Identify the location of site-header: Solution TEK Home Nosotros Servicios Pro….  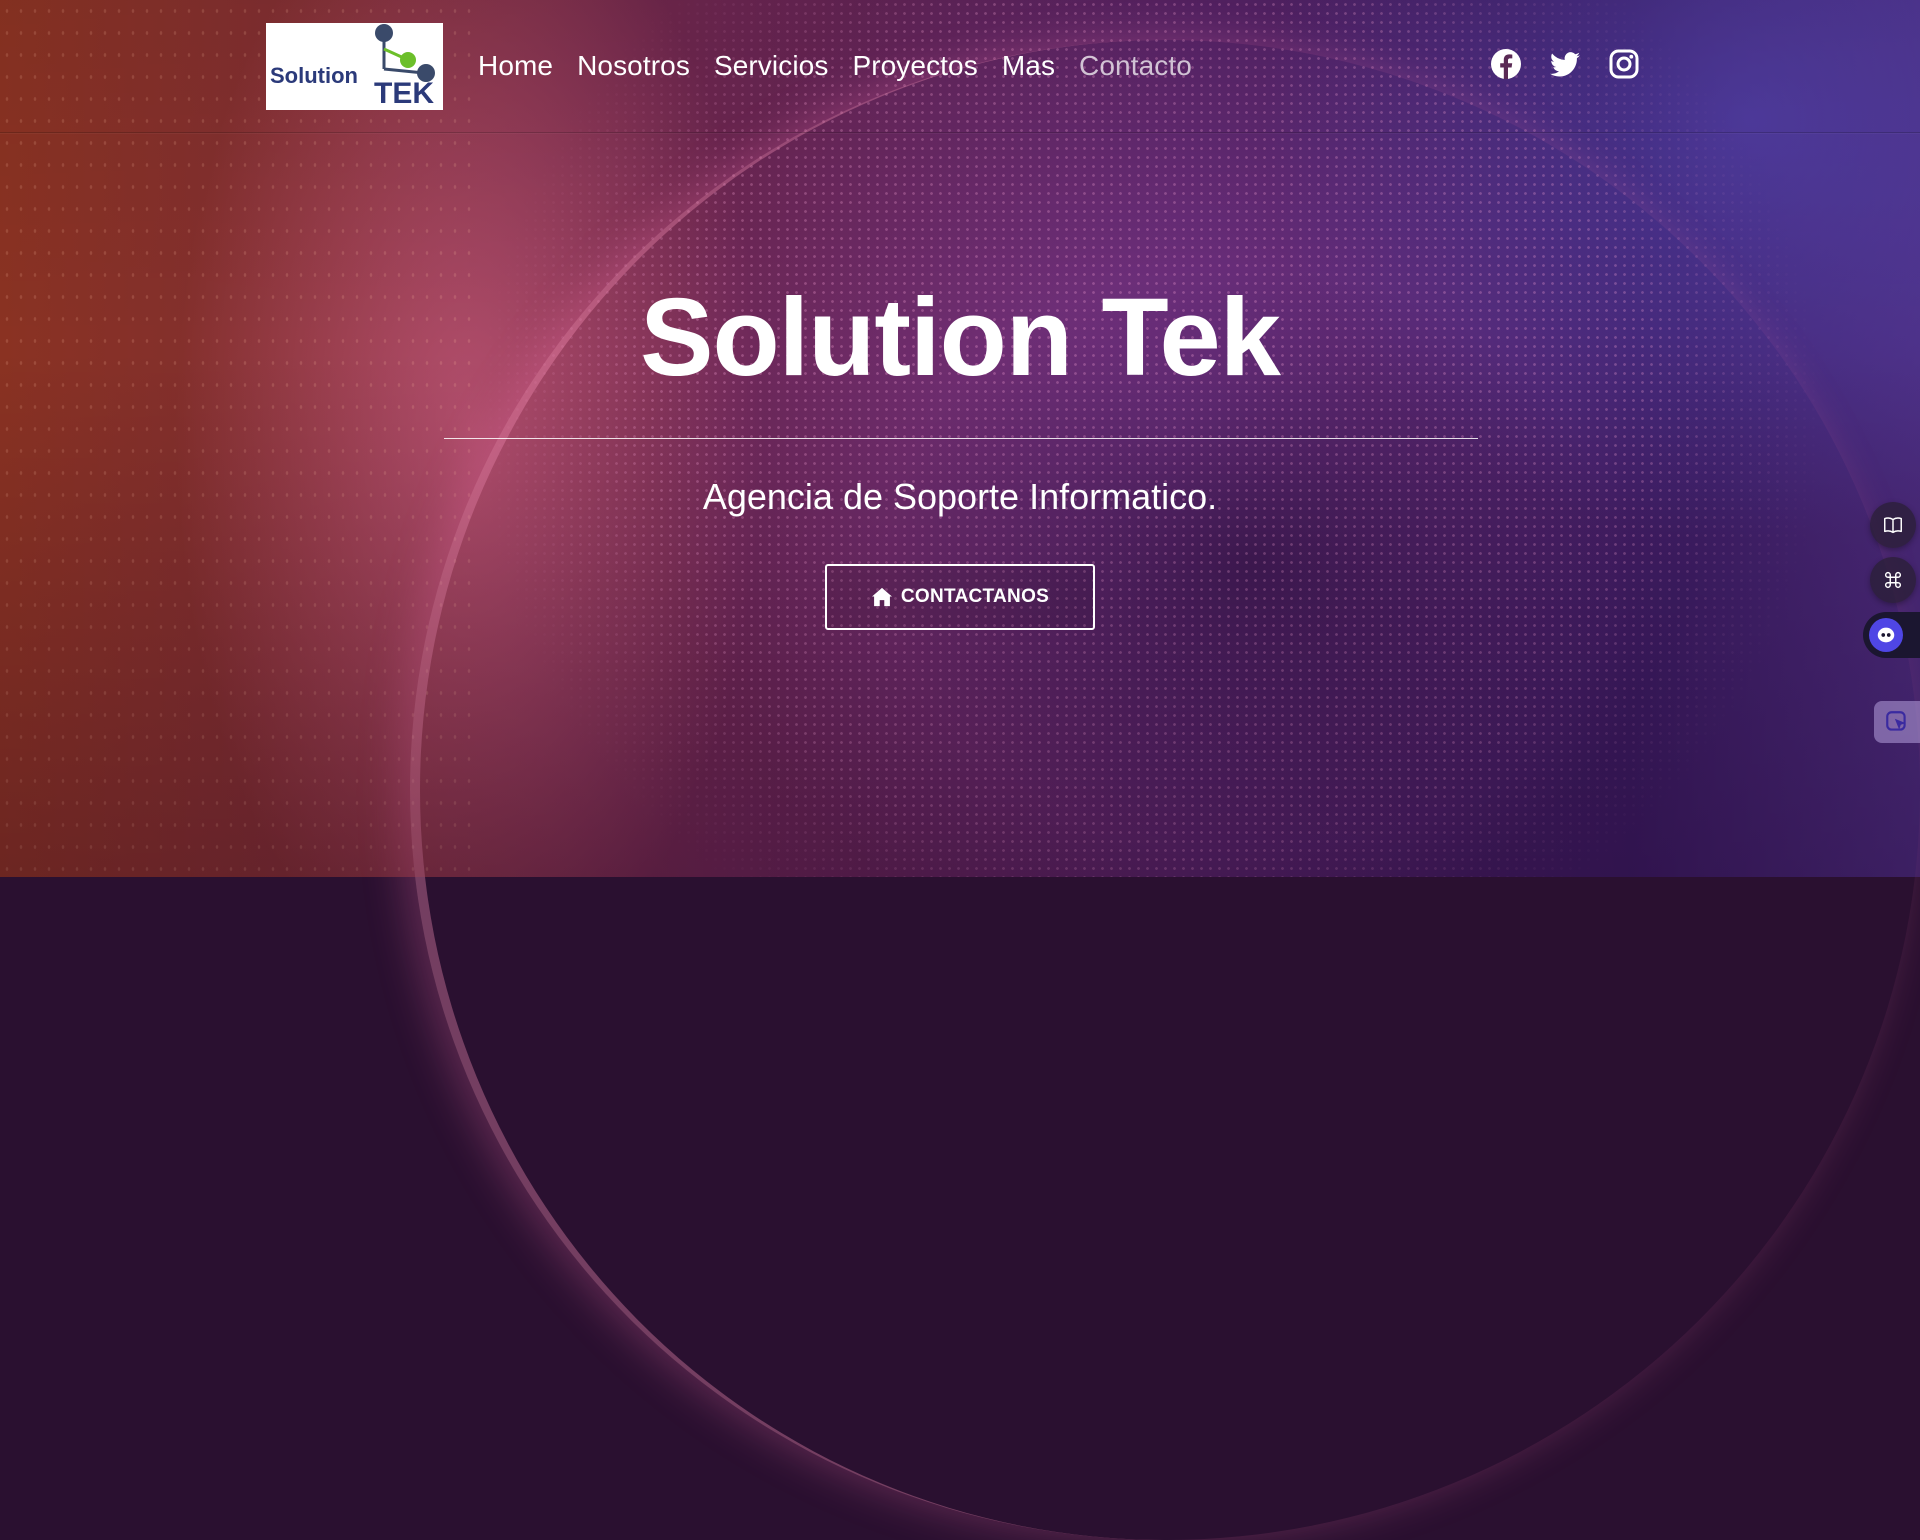
(960, 66).